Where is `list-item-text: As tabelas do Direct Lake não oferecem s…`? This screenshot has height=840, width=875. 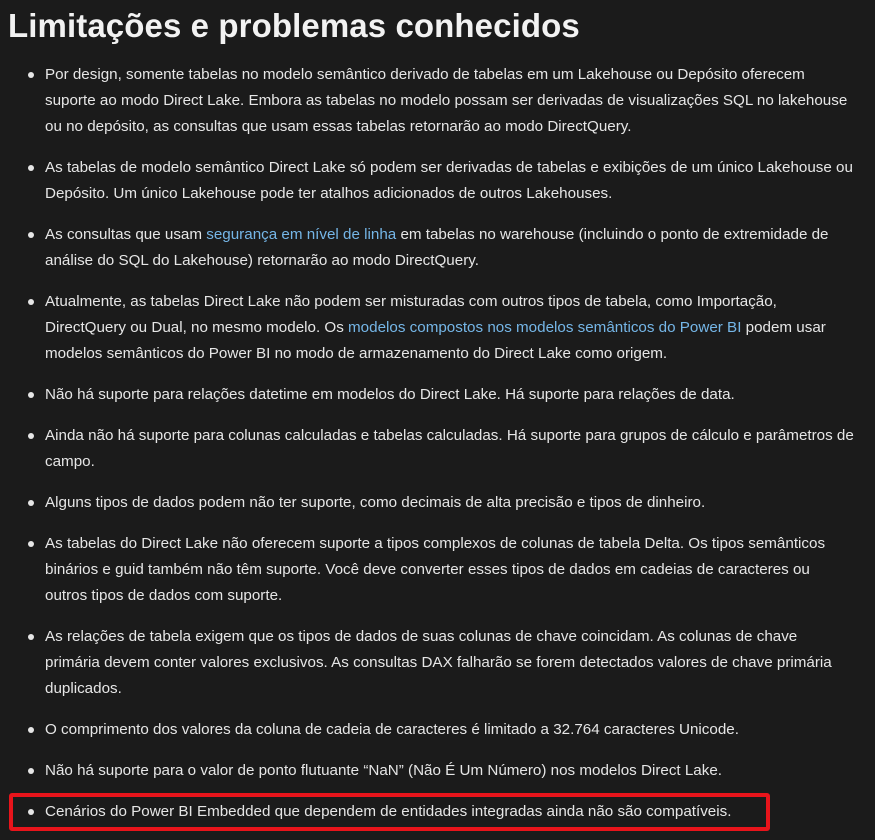 list-item-text: As tabelas do Direct Lake não oferecem s… is located at coordinates (435, 569).